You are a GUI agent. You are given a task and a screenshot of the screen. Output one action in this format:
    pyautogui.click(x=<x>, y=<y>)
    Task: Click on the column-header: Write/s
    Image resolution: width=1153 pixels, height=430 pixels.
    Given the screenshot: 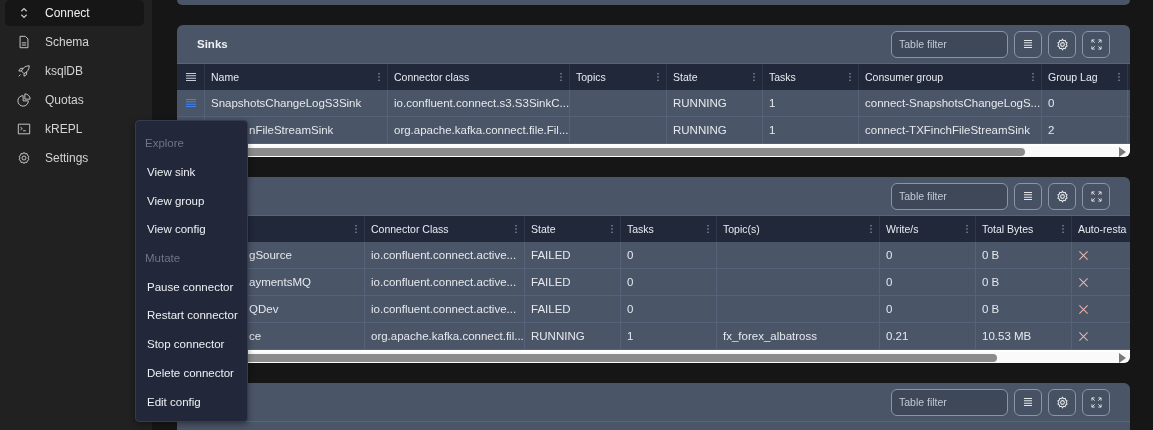 What is the action you would take?
    pyautogui.click(x=902, y=229)
    